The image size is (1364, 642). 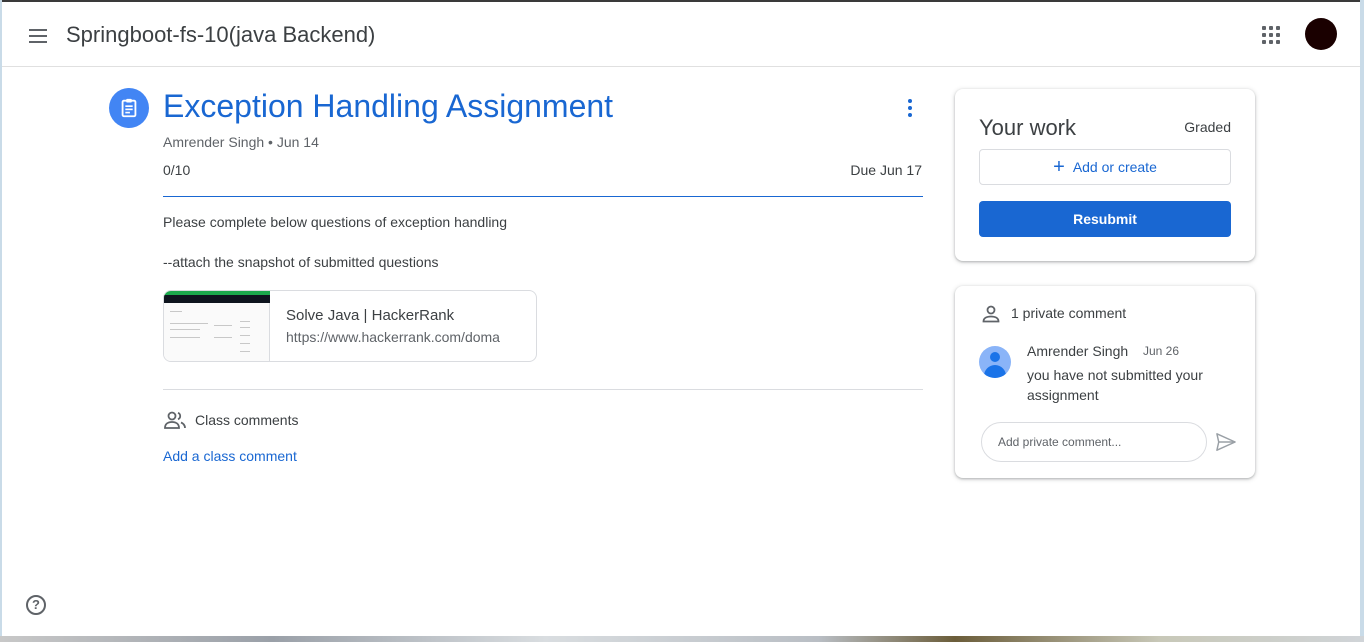 I want to click on more-vert-icon, so click(x=910, y=108).